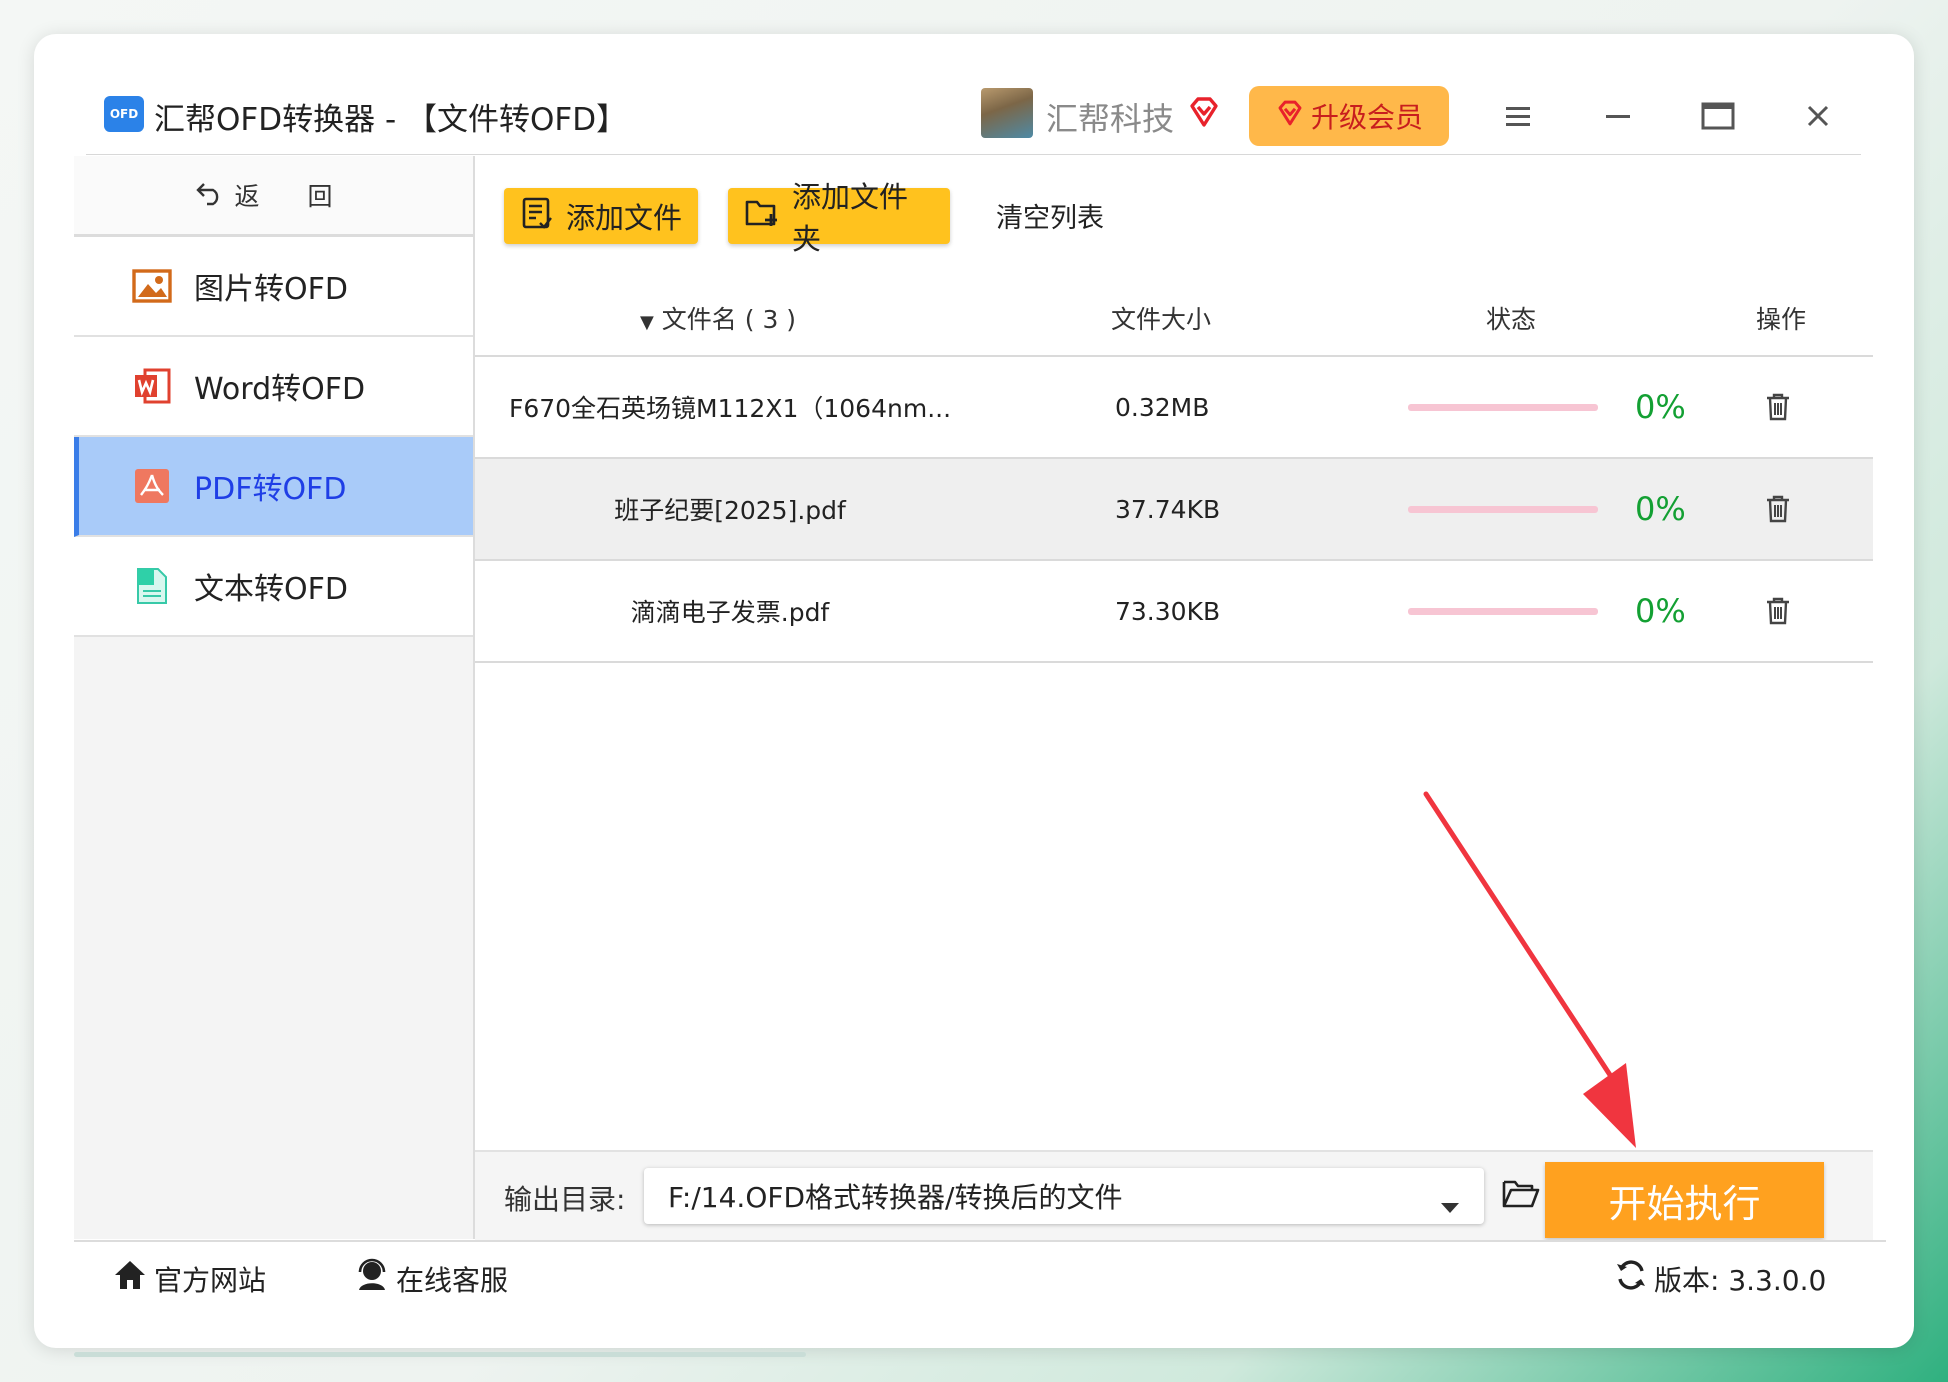 This screenshot has height=1382, width=1948. What do you see at coordinates (1161, 319) in the screenshot?
I see `column-header-size: 文件大小` at bounding box center [1161, 319].